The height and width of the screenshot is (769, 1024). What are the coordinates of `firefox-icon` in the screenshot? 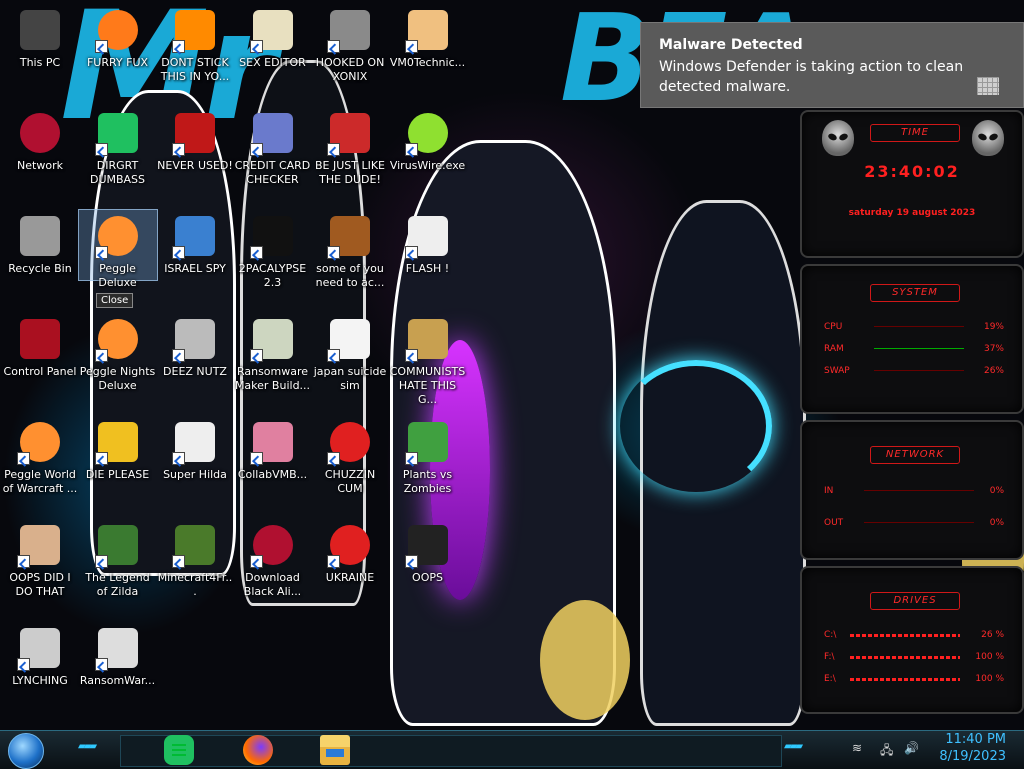 It's located at (258, 750).